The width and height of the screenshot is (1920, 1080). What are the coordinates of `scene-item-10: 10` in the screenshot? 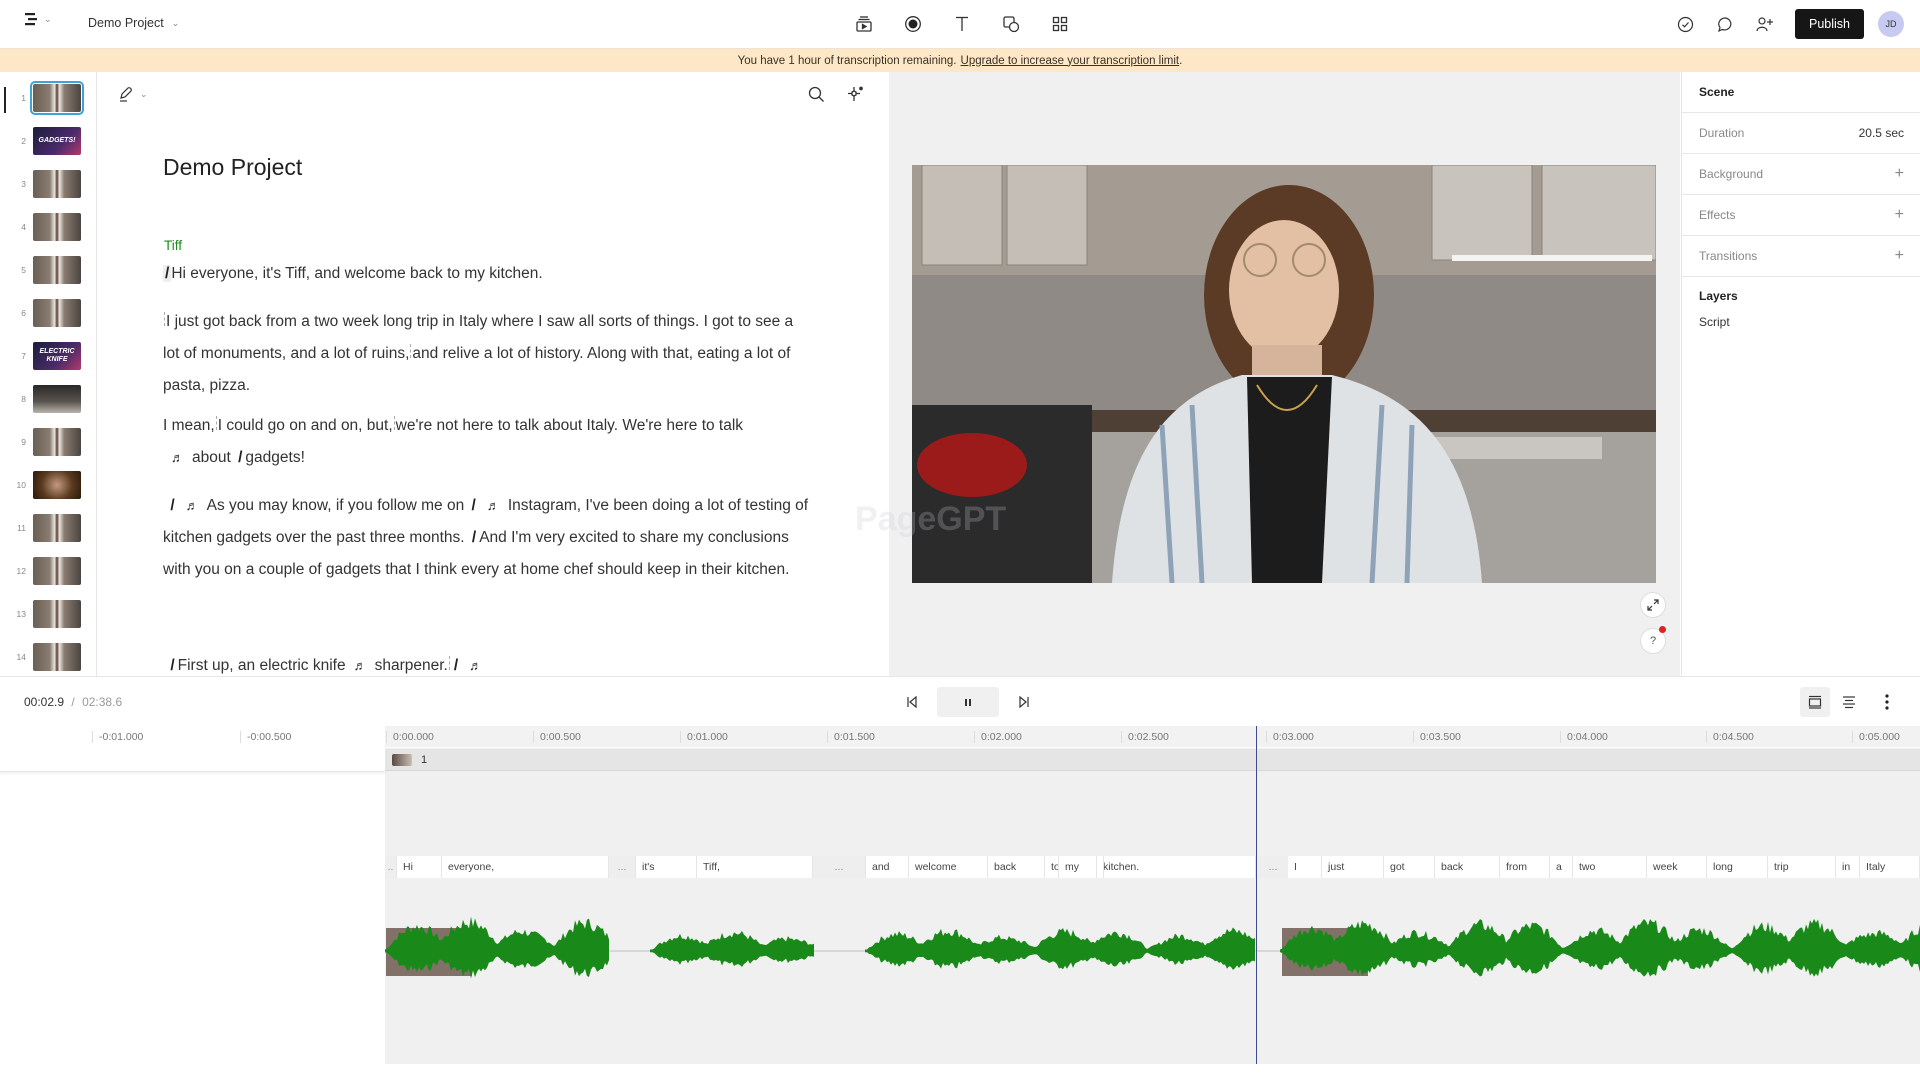 It's located at (48, 485).